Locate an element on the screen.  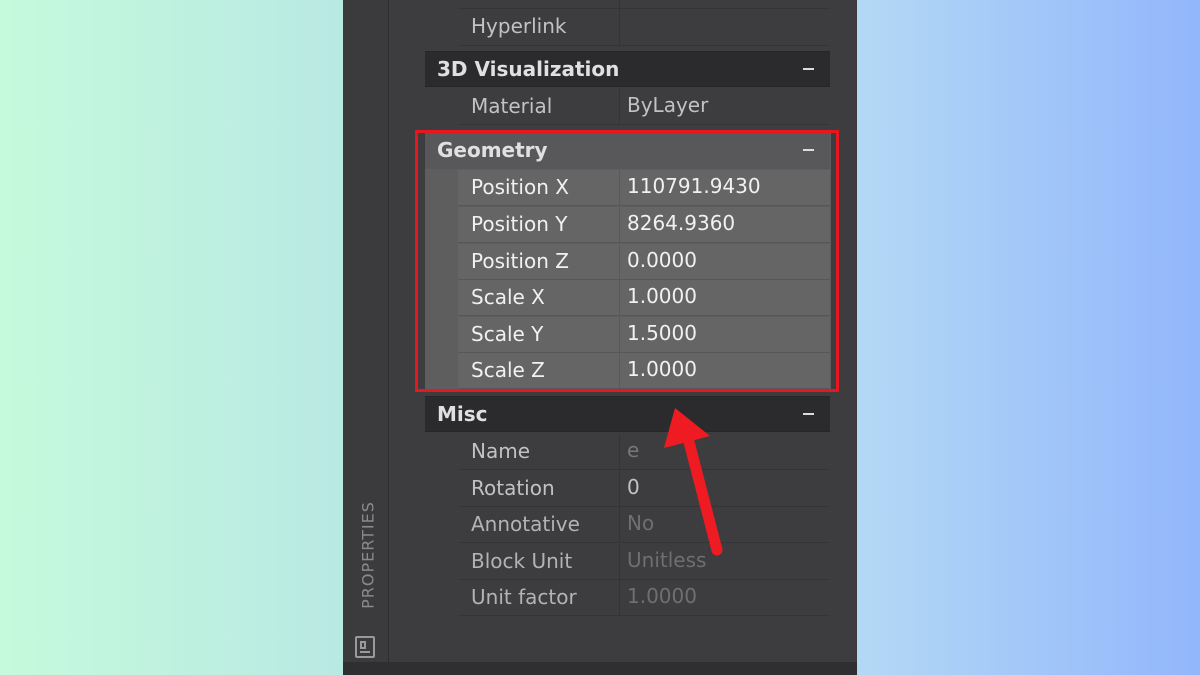
property-row-hyperlink: Hyperlink is located at coordinates (644, 27).